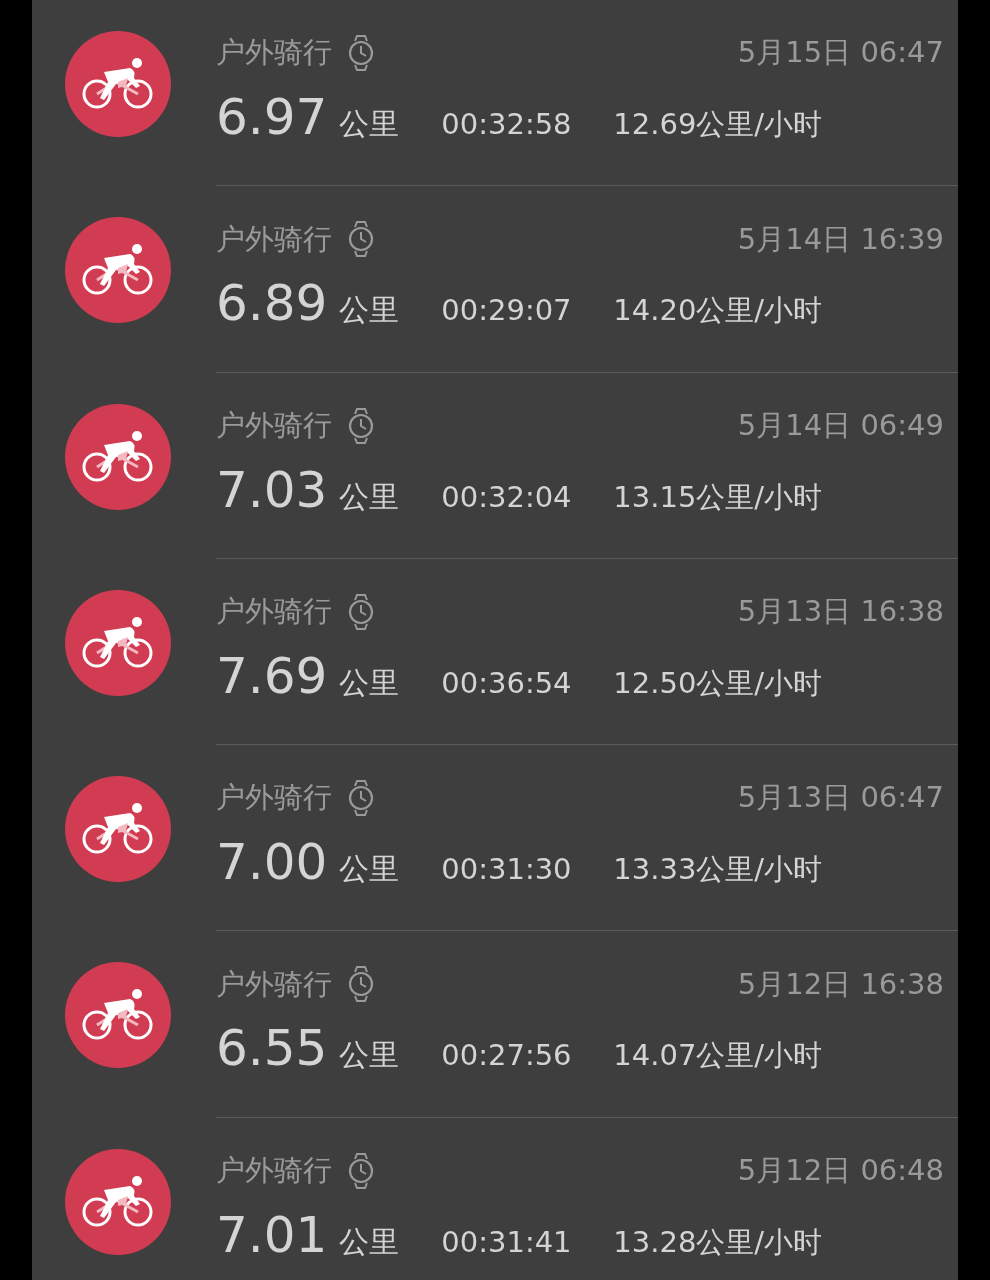 The width and height of the screenshot is (990, 1280). I want to click on workout-row: 户外骑行 5月12日 16:38 6.55 公里 00:27:56 14.07公里/小时, so click(495, 1024).